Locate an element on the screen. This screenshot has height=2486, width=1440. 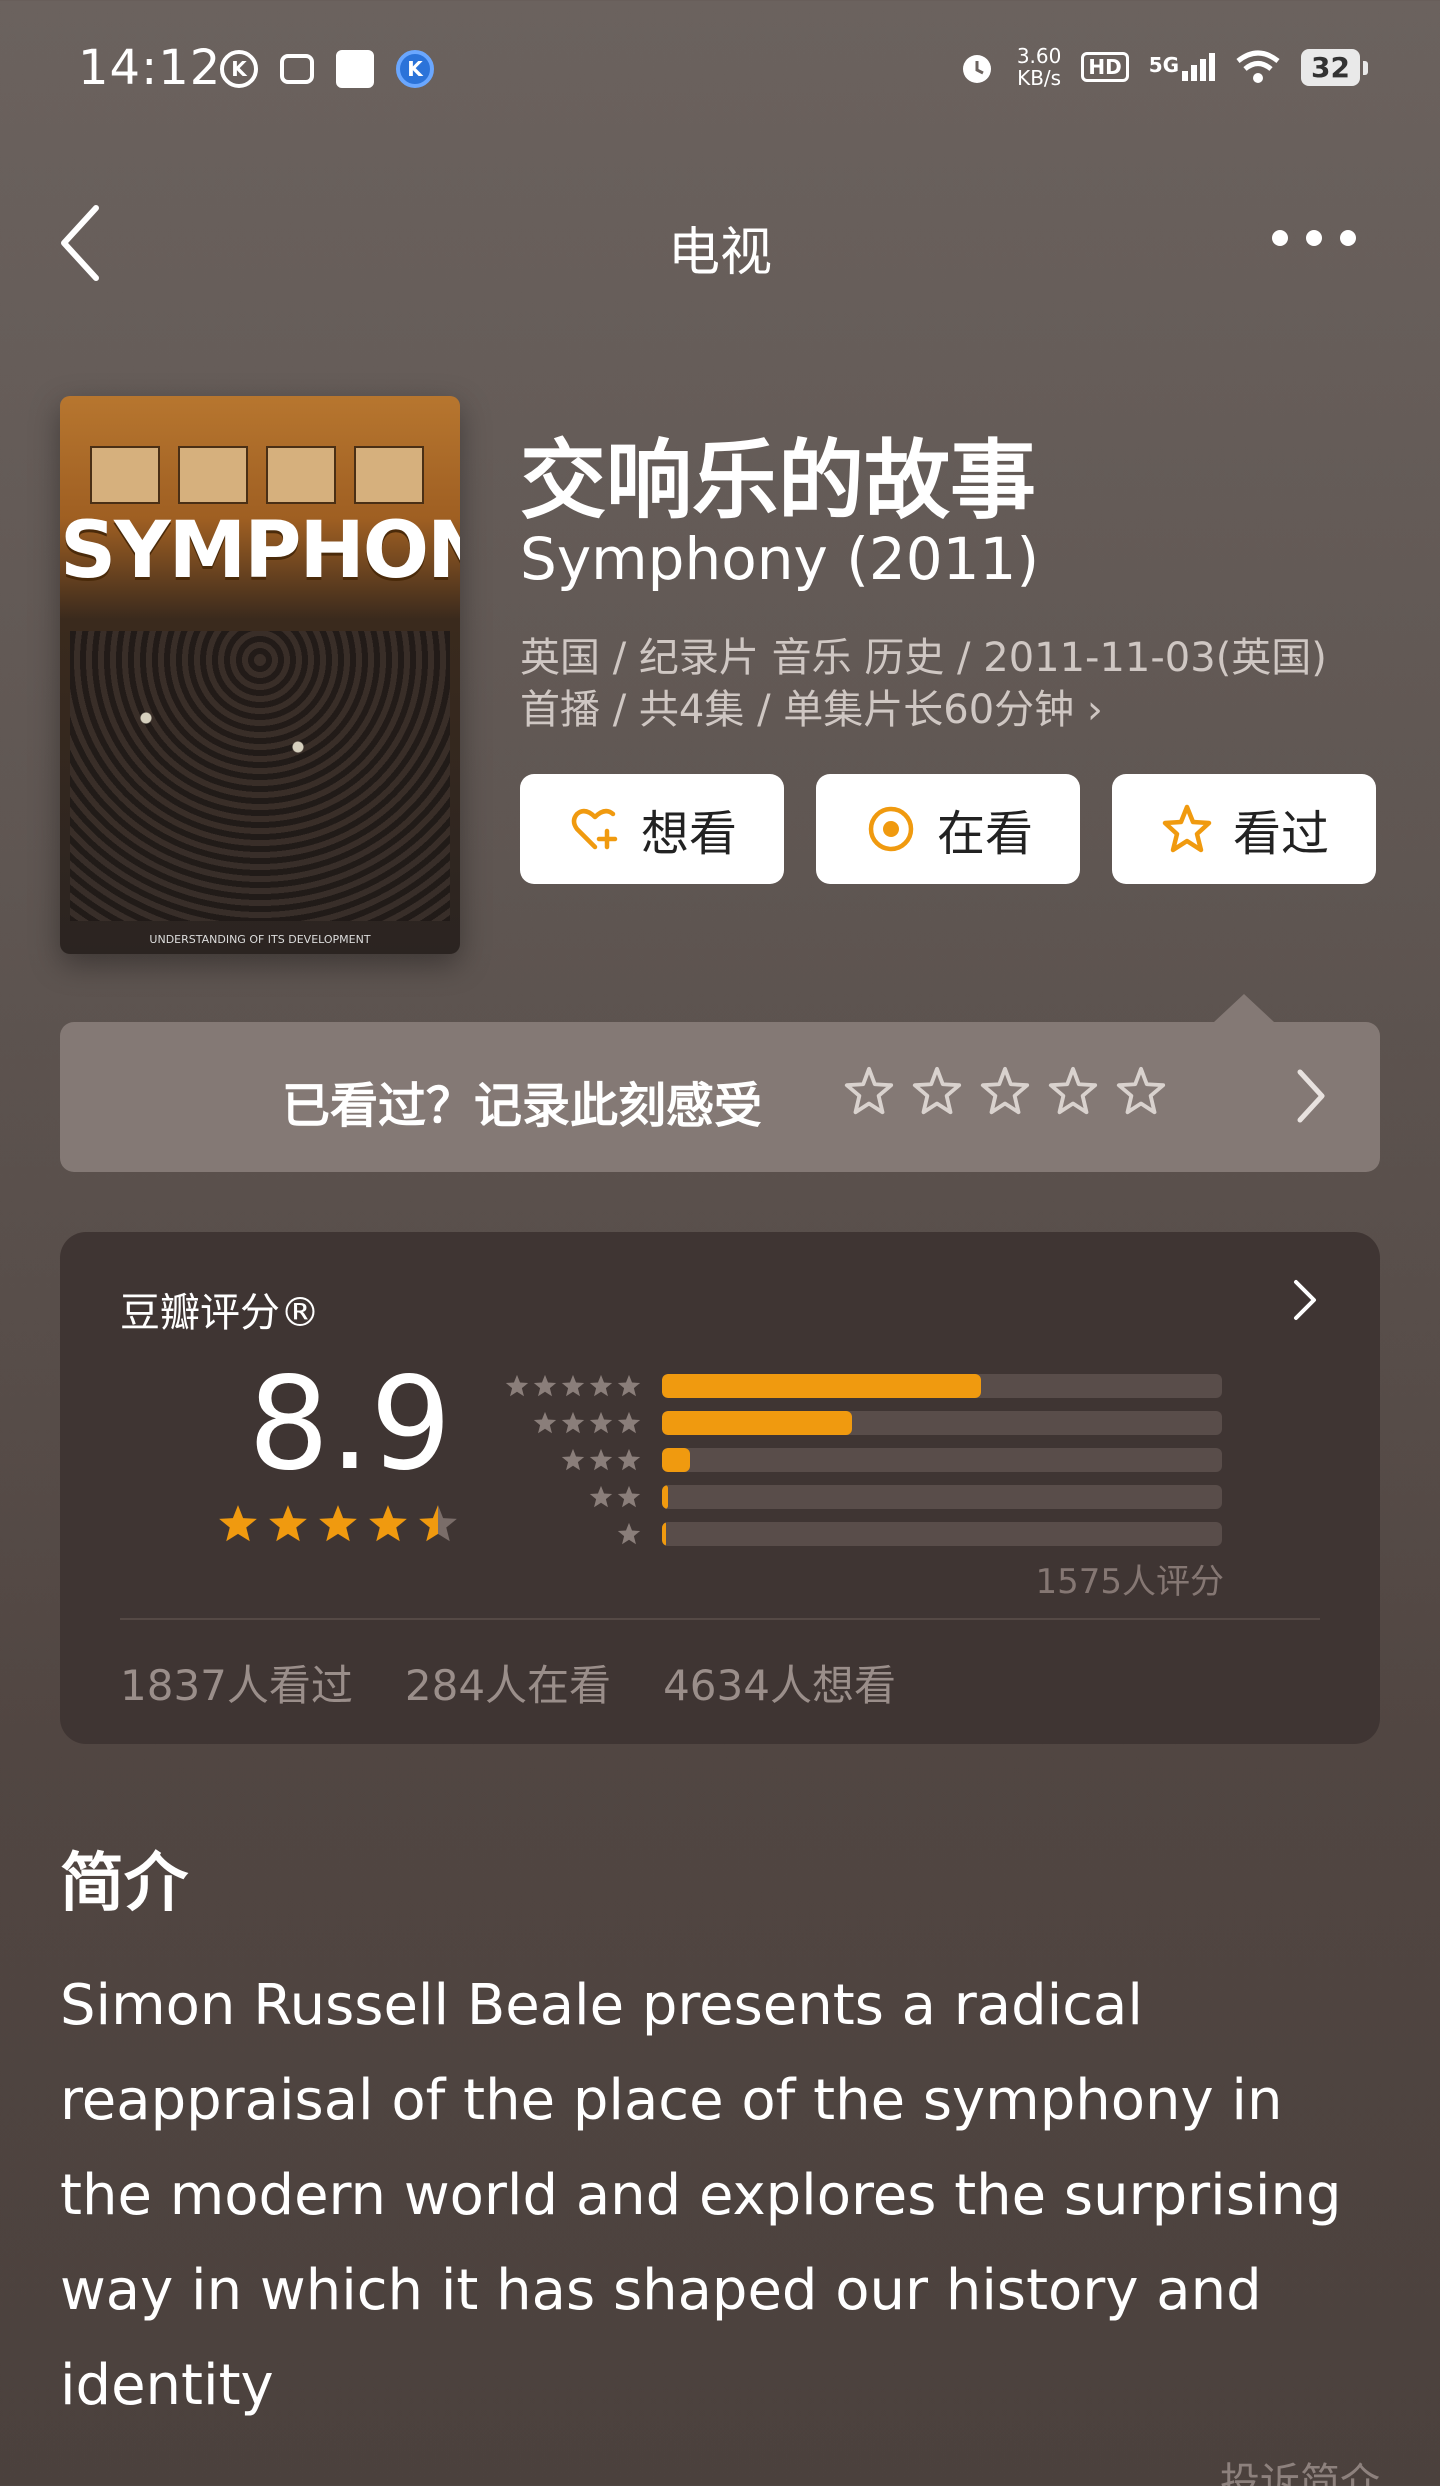
want-label: 想看 is located at coordinates (688, 834).